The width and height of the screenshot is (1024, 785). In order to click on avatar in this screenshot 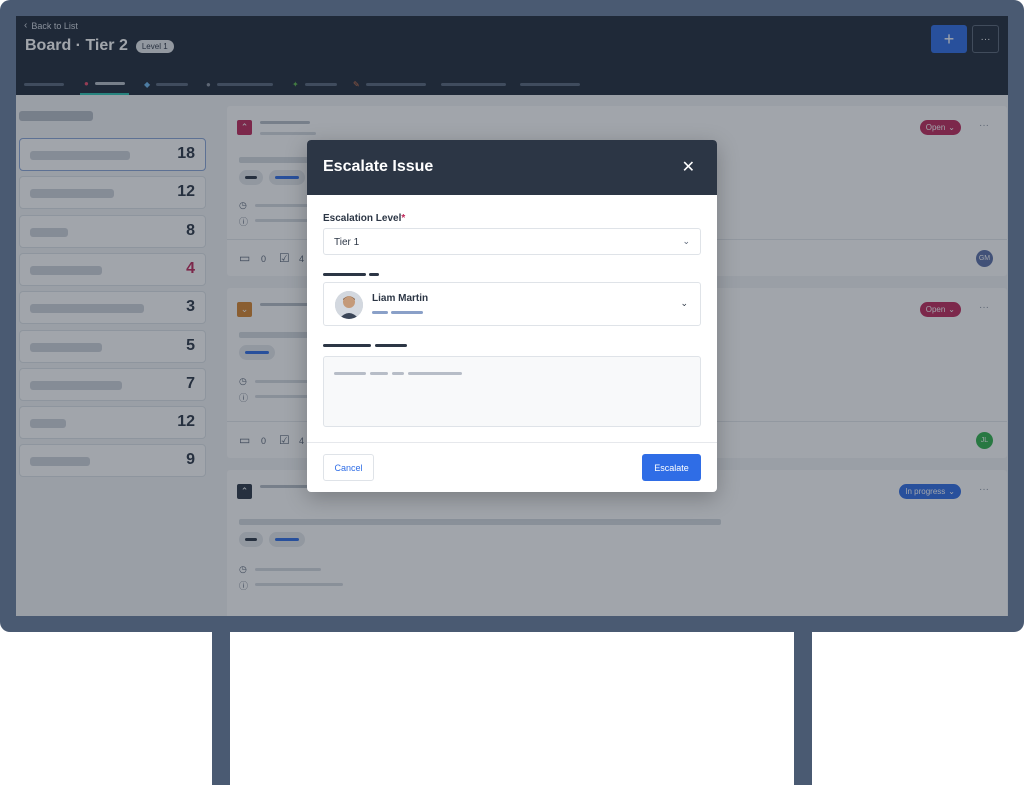, I will do `click(349, 305)`.